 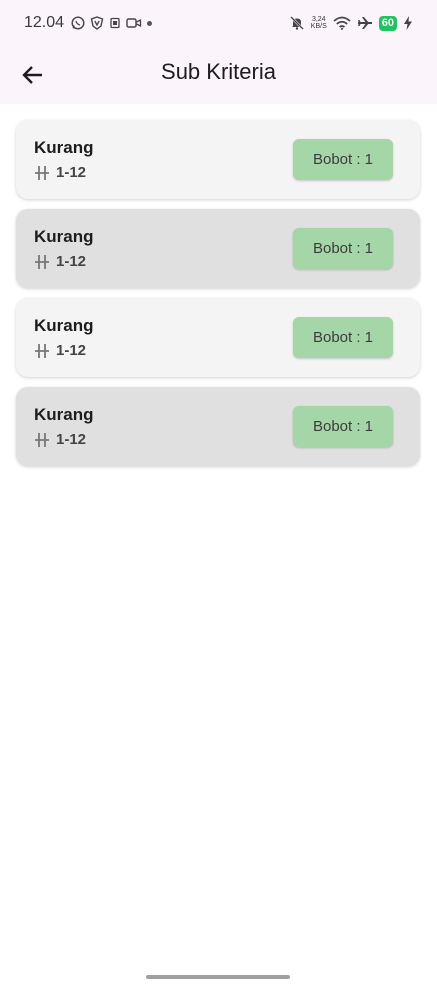 I want to click on status-bar: 12.04 3,24 KB/S 60, so click(x=218, y=23).